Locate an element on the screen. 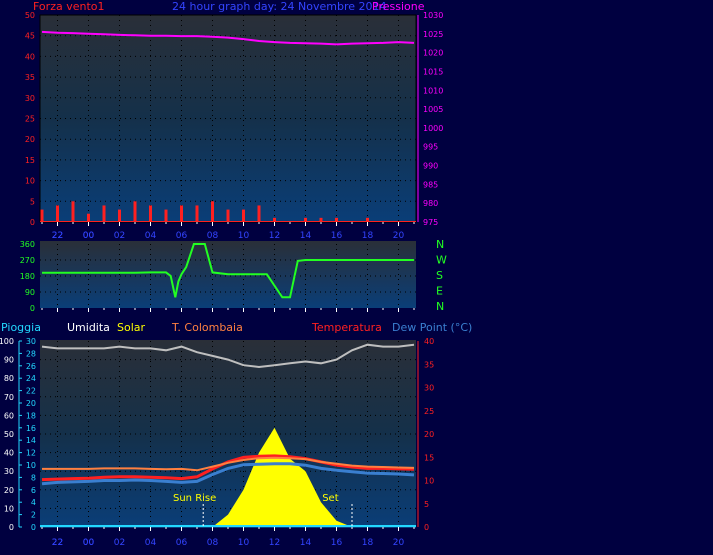  rain-tick-label: 14 is located at coordinates (31, 440).